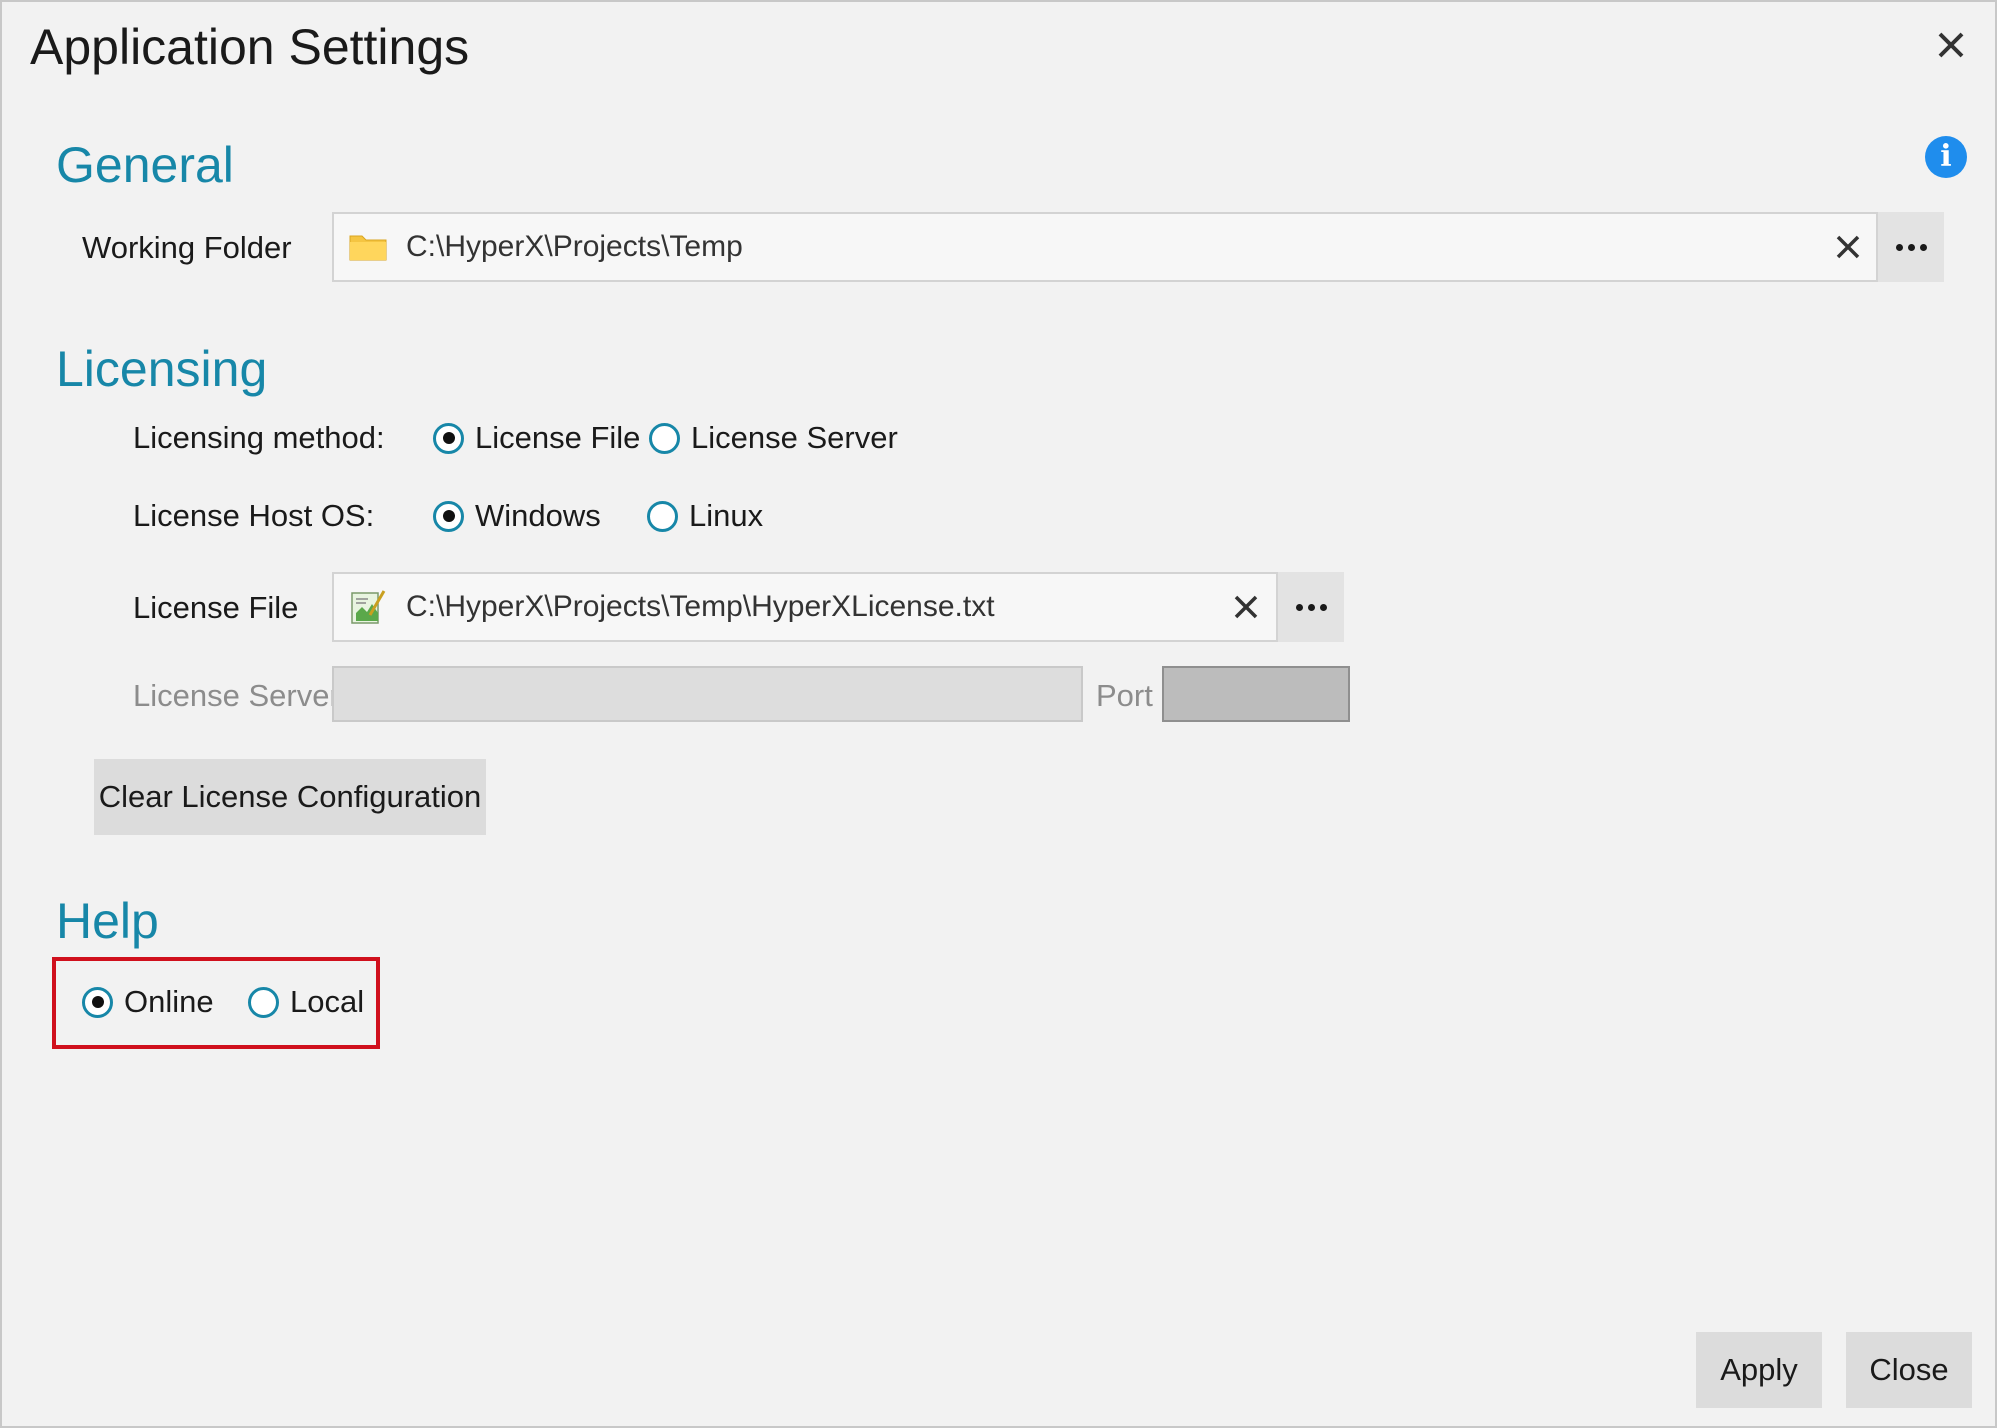 Image resolution: width=1997 pixels, height=1428 pixels. What do you see at coordinates (250, 47) in the screenshot?
I see `dialog-title: Application Settings` at bounding box center [250, 47].